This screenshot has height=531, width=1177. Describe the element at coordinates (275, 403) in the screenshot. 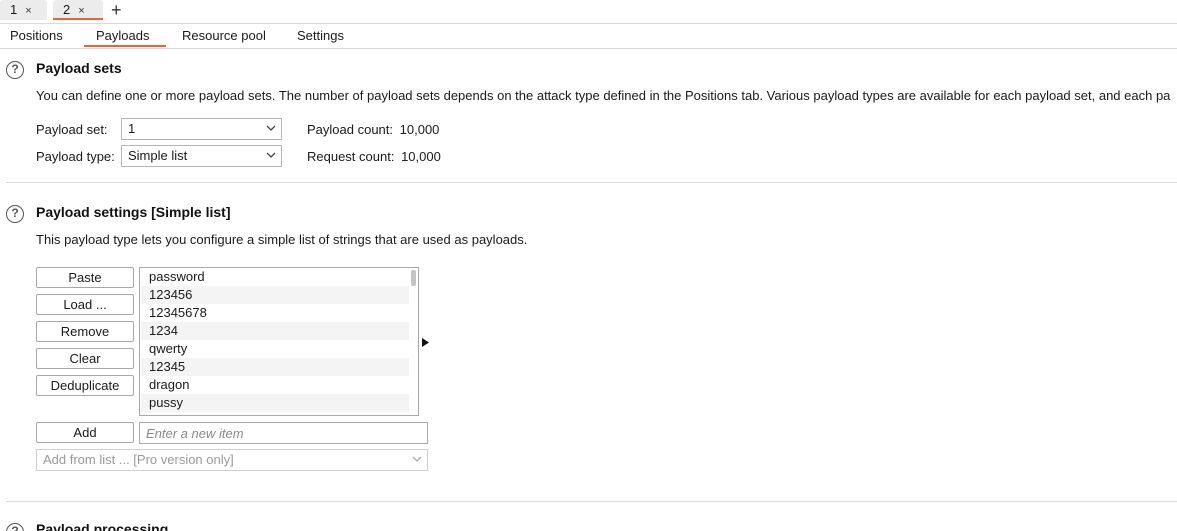

I see `list-item: pussy` at that location.